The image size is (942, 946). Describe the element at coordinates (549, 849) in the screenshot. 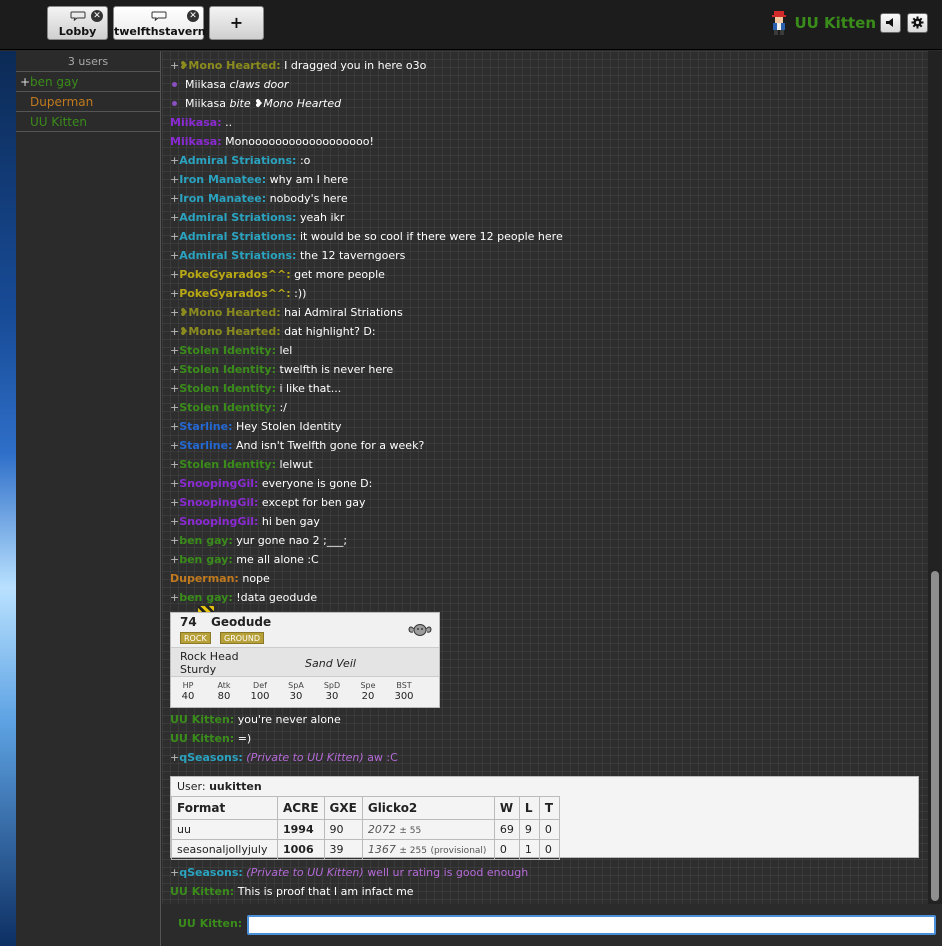

I see `ties-cell: 0` at that location.